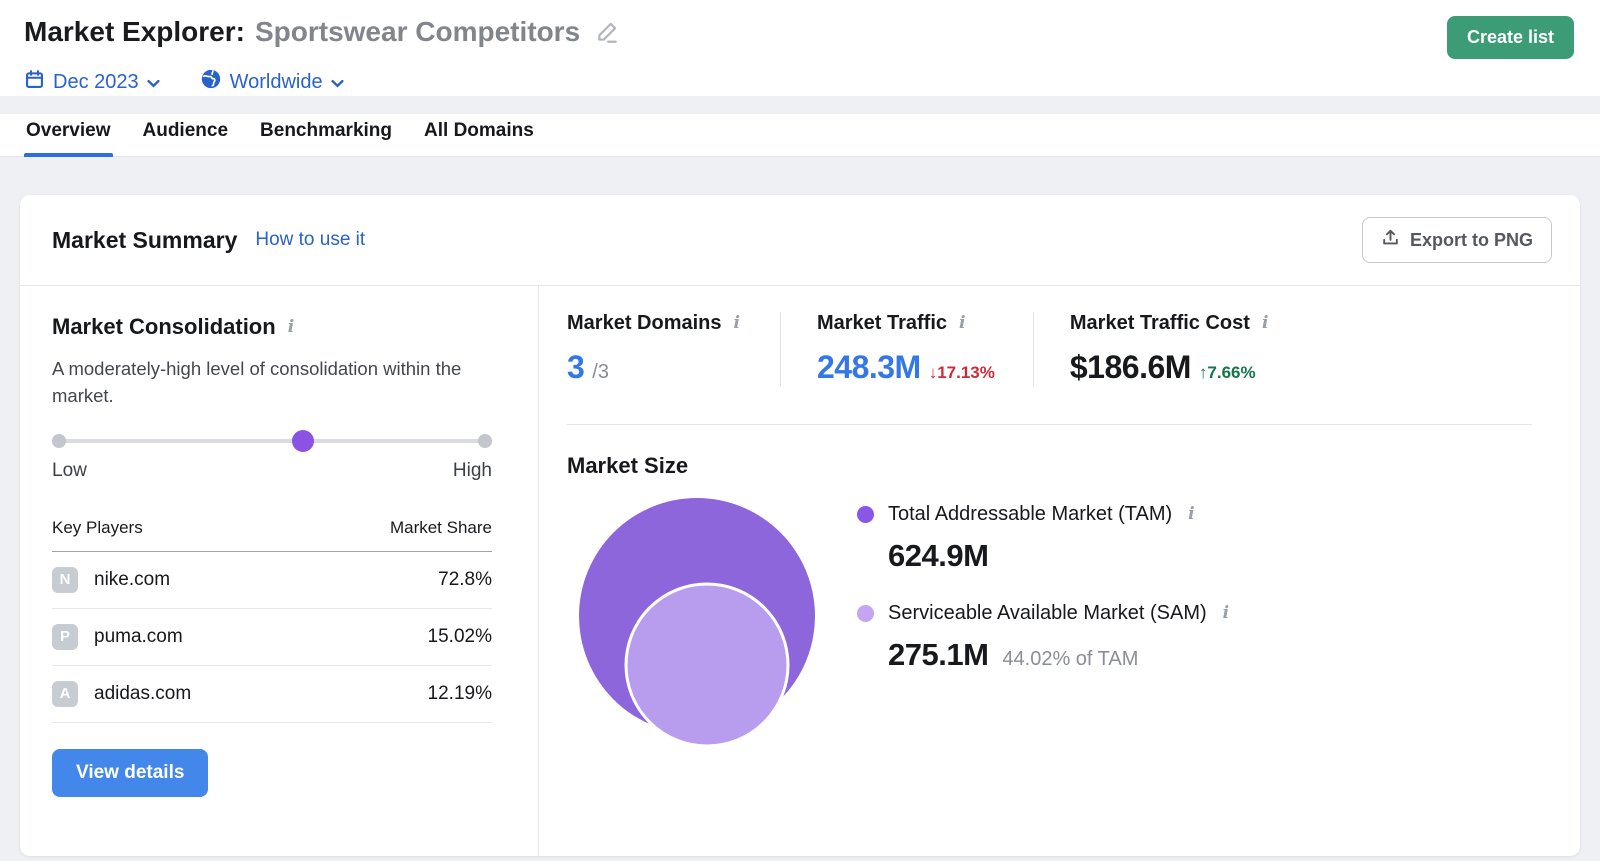 The height and width of the screenshot is (861, 1600). Describe the element at coordinates (1030, 514) in the screenshot. I see `tam-label: Total Addressable Market (TAM)` at that location.